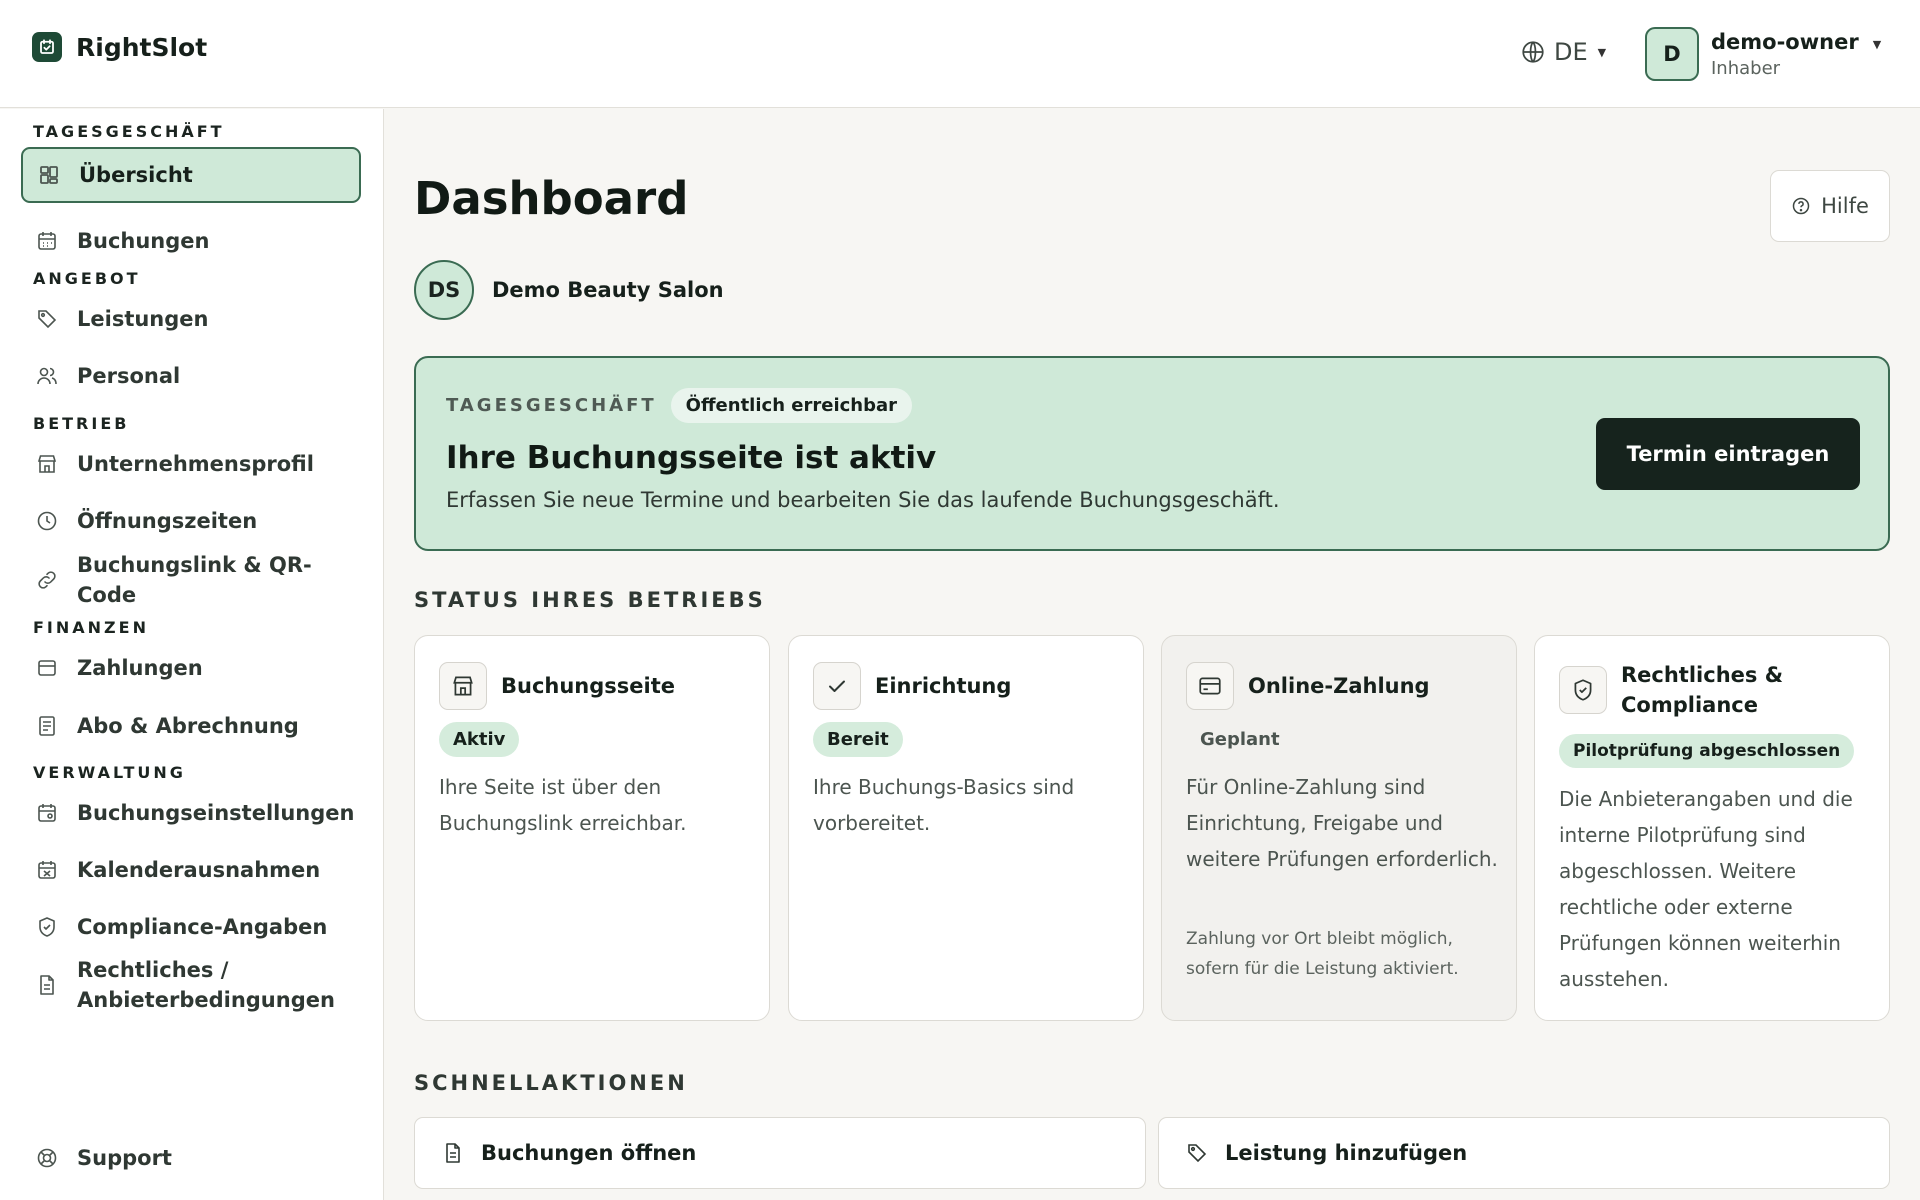  Describe the element at coordinates (109, 772) in the screenshot. I see `sidebar-section-title: VERWALTUNG` at that location.